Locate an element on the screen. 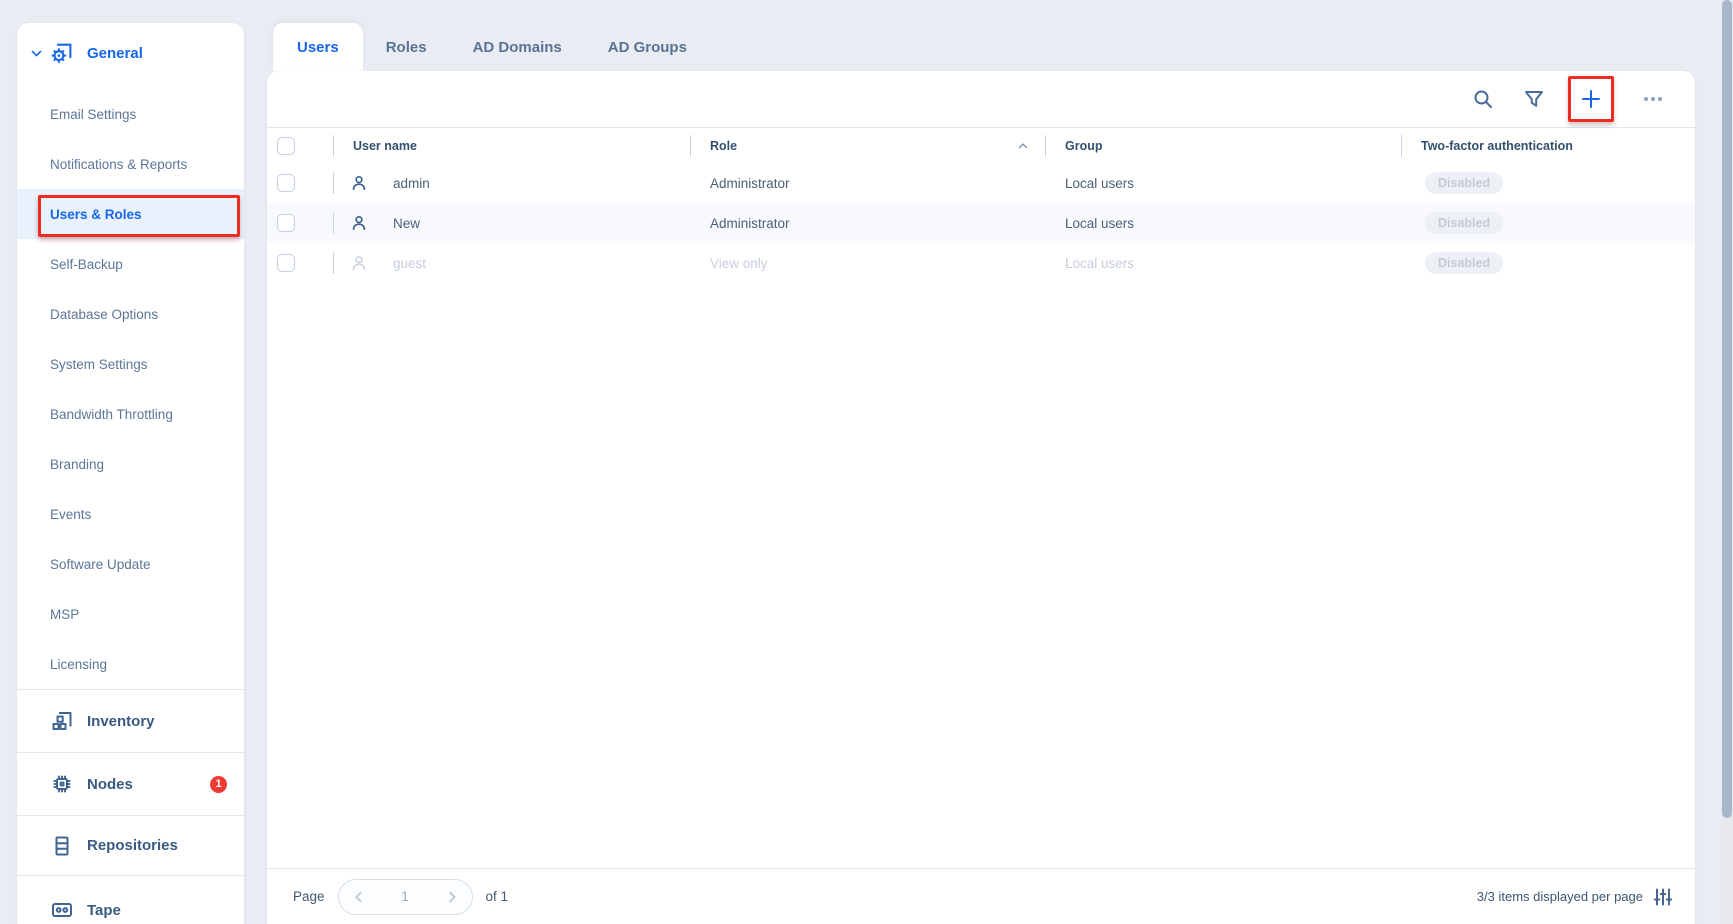 The image size is (1733, 924). repositories-icon is located at coordinates (62, 845).